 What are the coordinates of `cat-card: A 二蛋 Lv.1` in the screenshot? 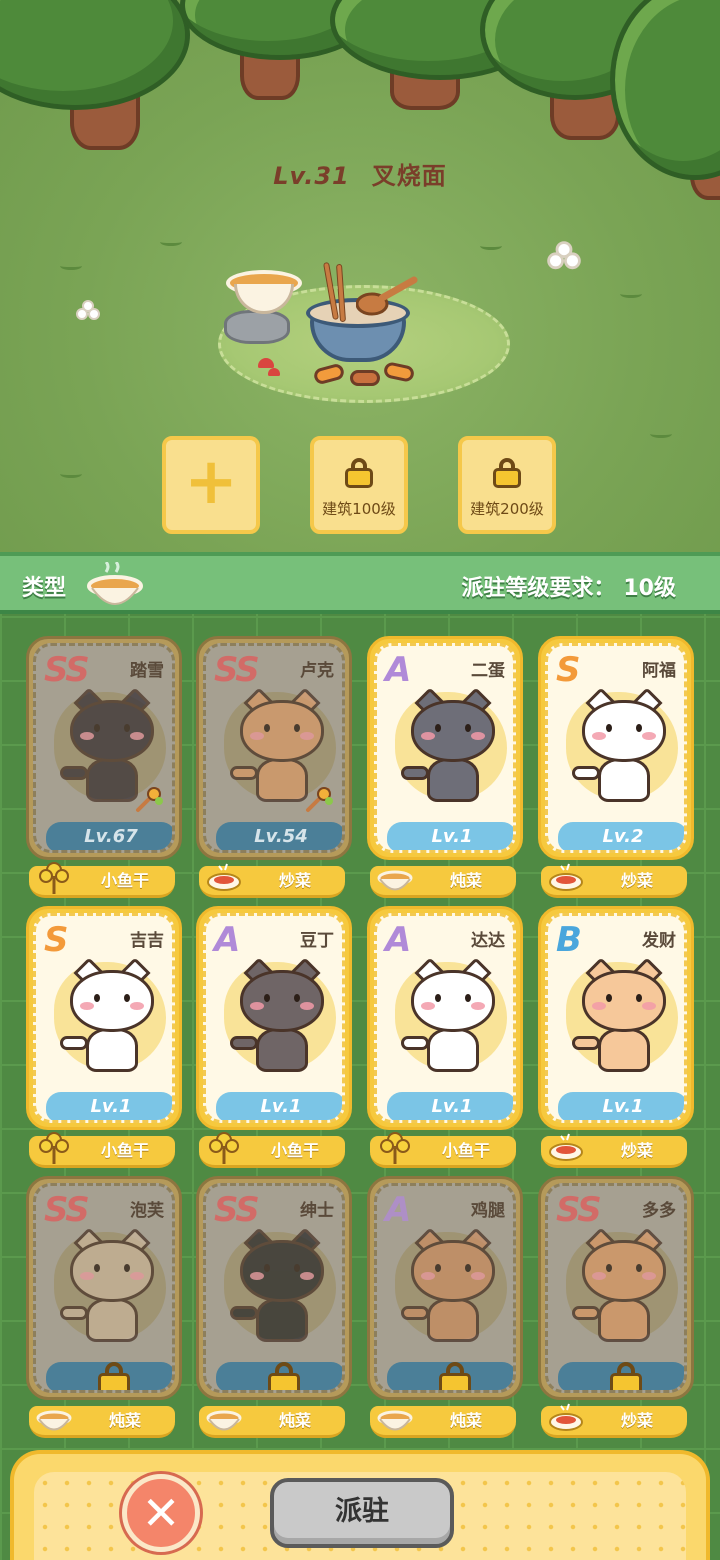 It's located at (445, 748).